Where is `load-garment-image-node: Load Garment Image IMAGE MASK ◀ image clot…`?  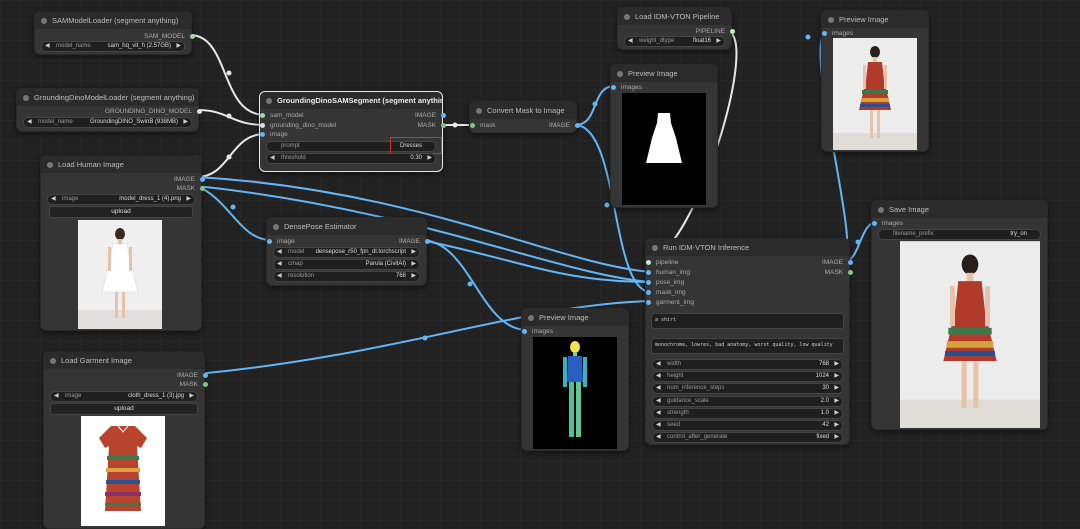
load-garment-image-node: Load Garment Image IMAGE MASK ◀ image clot… is located at coordinates (125, 440).